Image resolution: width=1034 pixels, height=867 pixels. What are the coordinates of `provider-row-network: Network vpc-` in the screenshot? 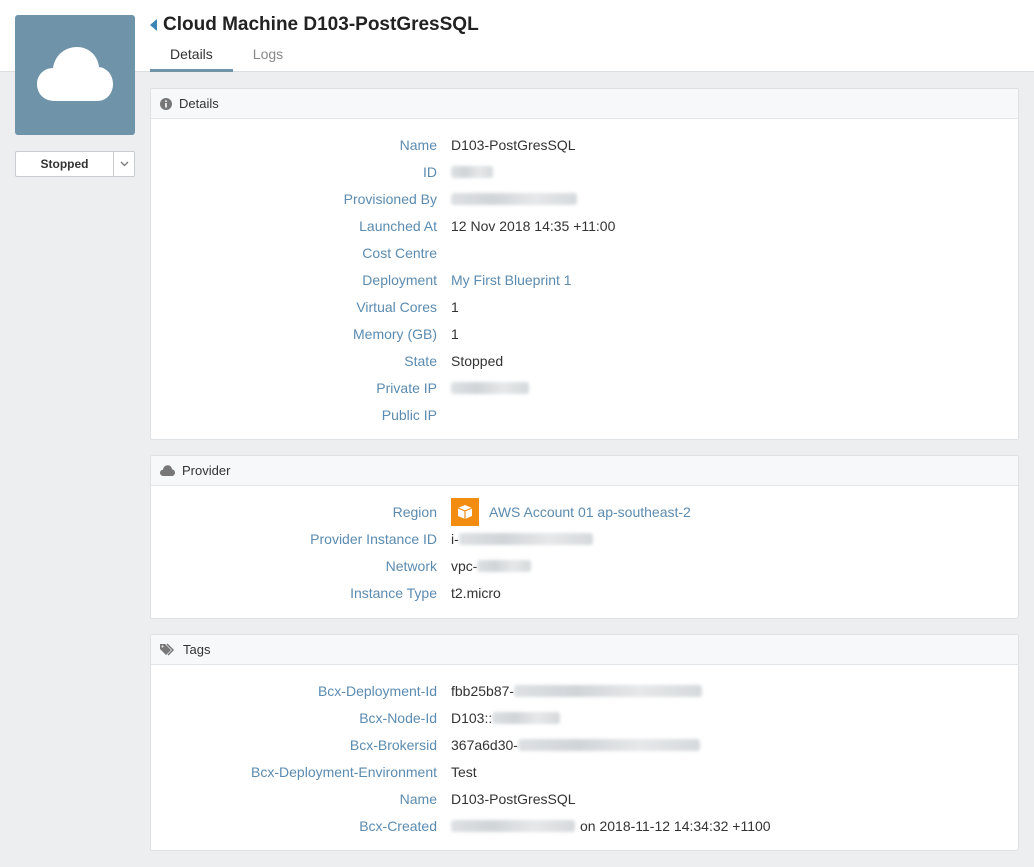 It's located at (584, 565).